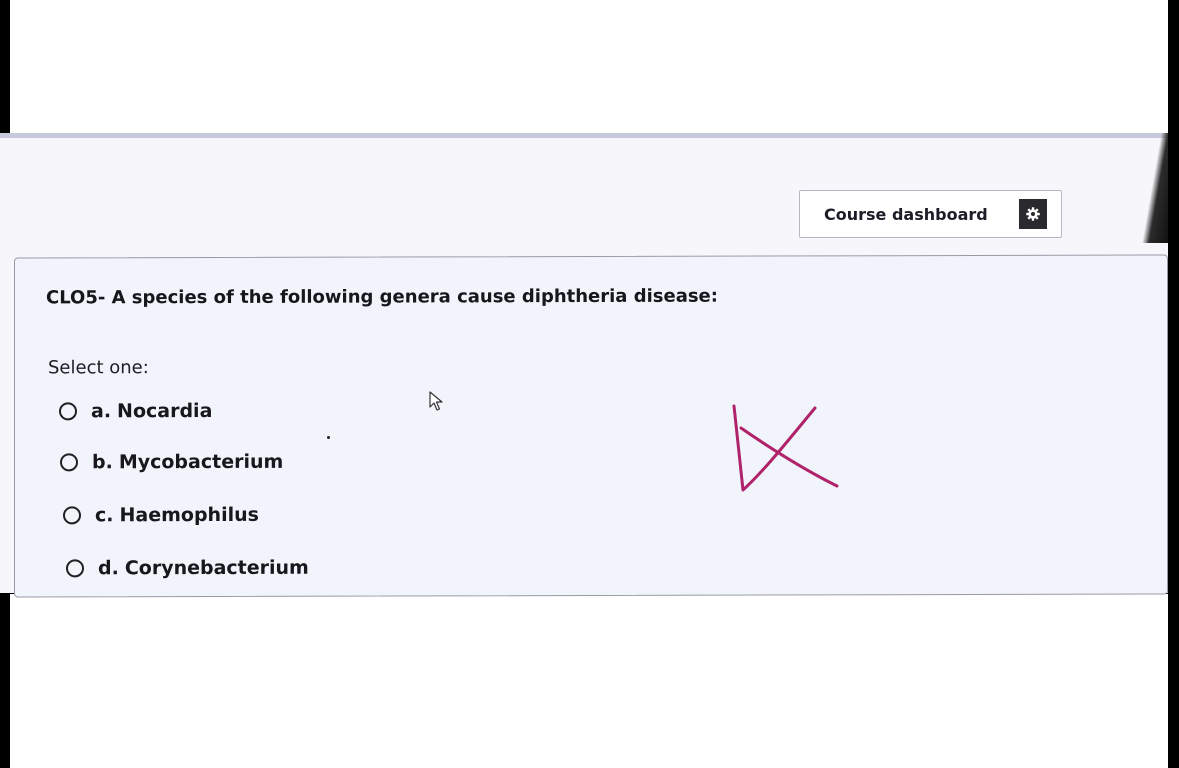 The width and height of the screenshot is (1179, 768). What do you see at coordinates (98, 368) in the screenshot?
I see `select-one-label: Select one:` at bounding box center [98, 368].